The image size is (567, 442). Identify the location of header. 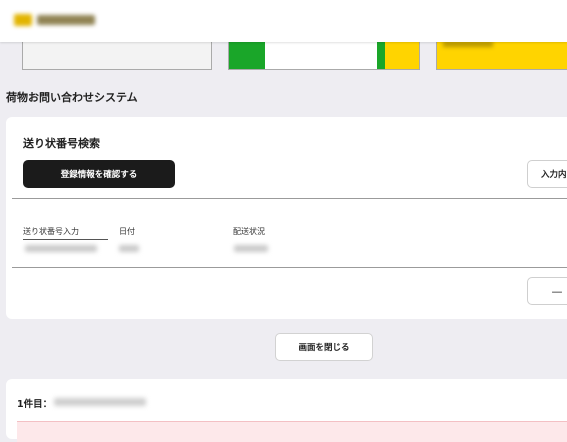
(283, 21).